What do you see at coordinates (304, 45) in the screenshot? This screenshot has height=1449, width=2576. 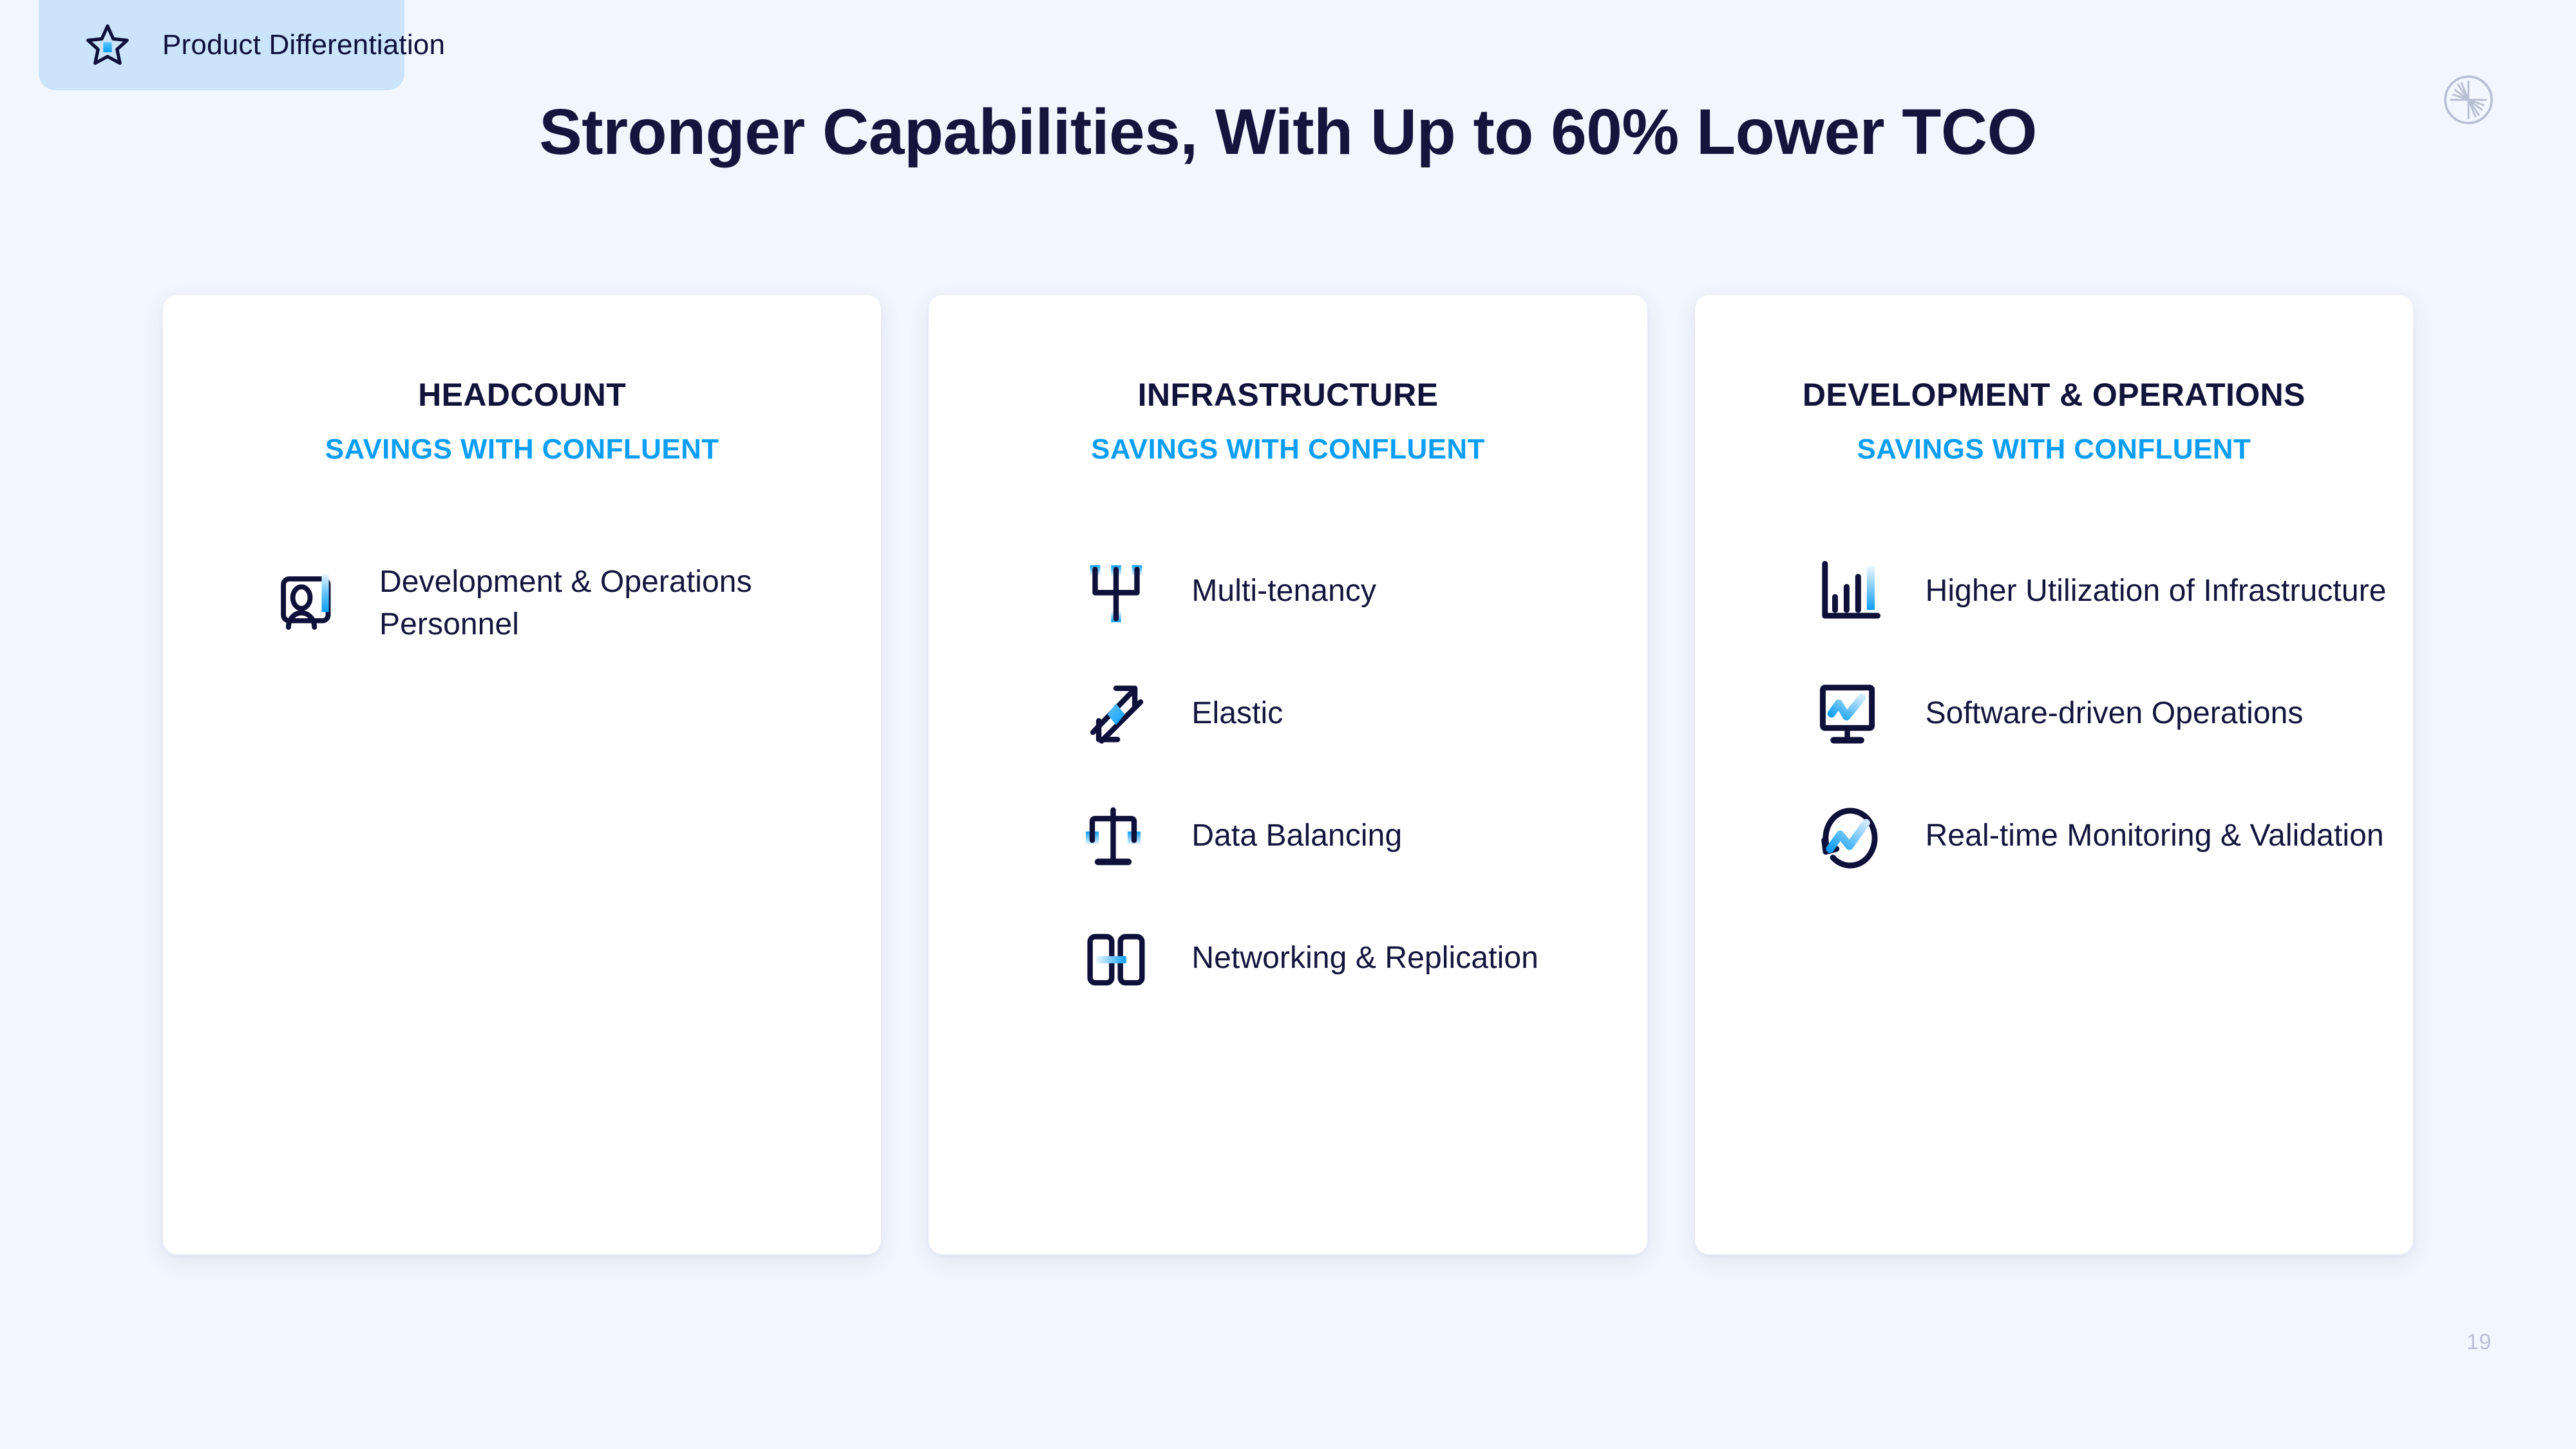 I see `badge-label: Product Differentiation` at bounding box center [304, 45].